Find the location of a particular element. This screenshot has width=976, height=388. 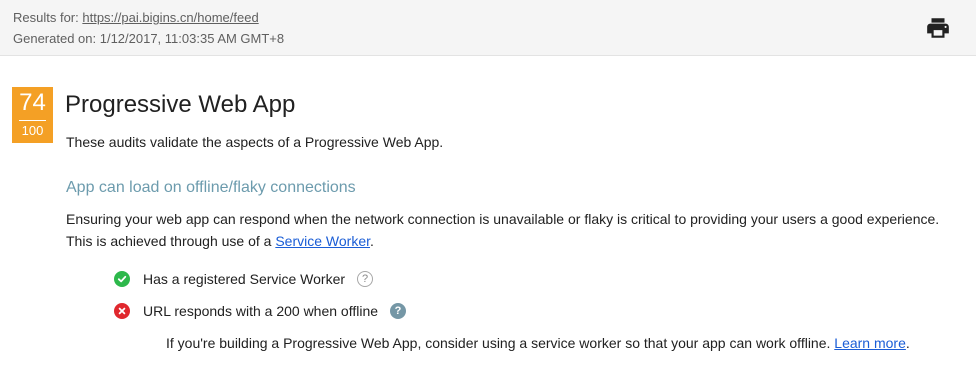

audit-row: URL responds with a 200 when offline ? is located at coordinates (260, 311).